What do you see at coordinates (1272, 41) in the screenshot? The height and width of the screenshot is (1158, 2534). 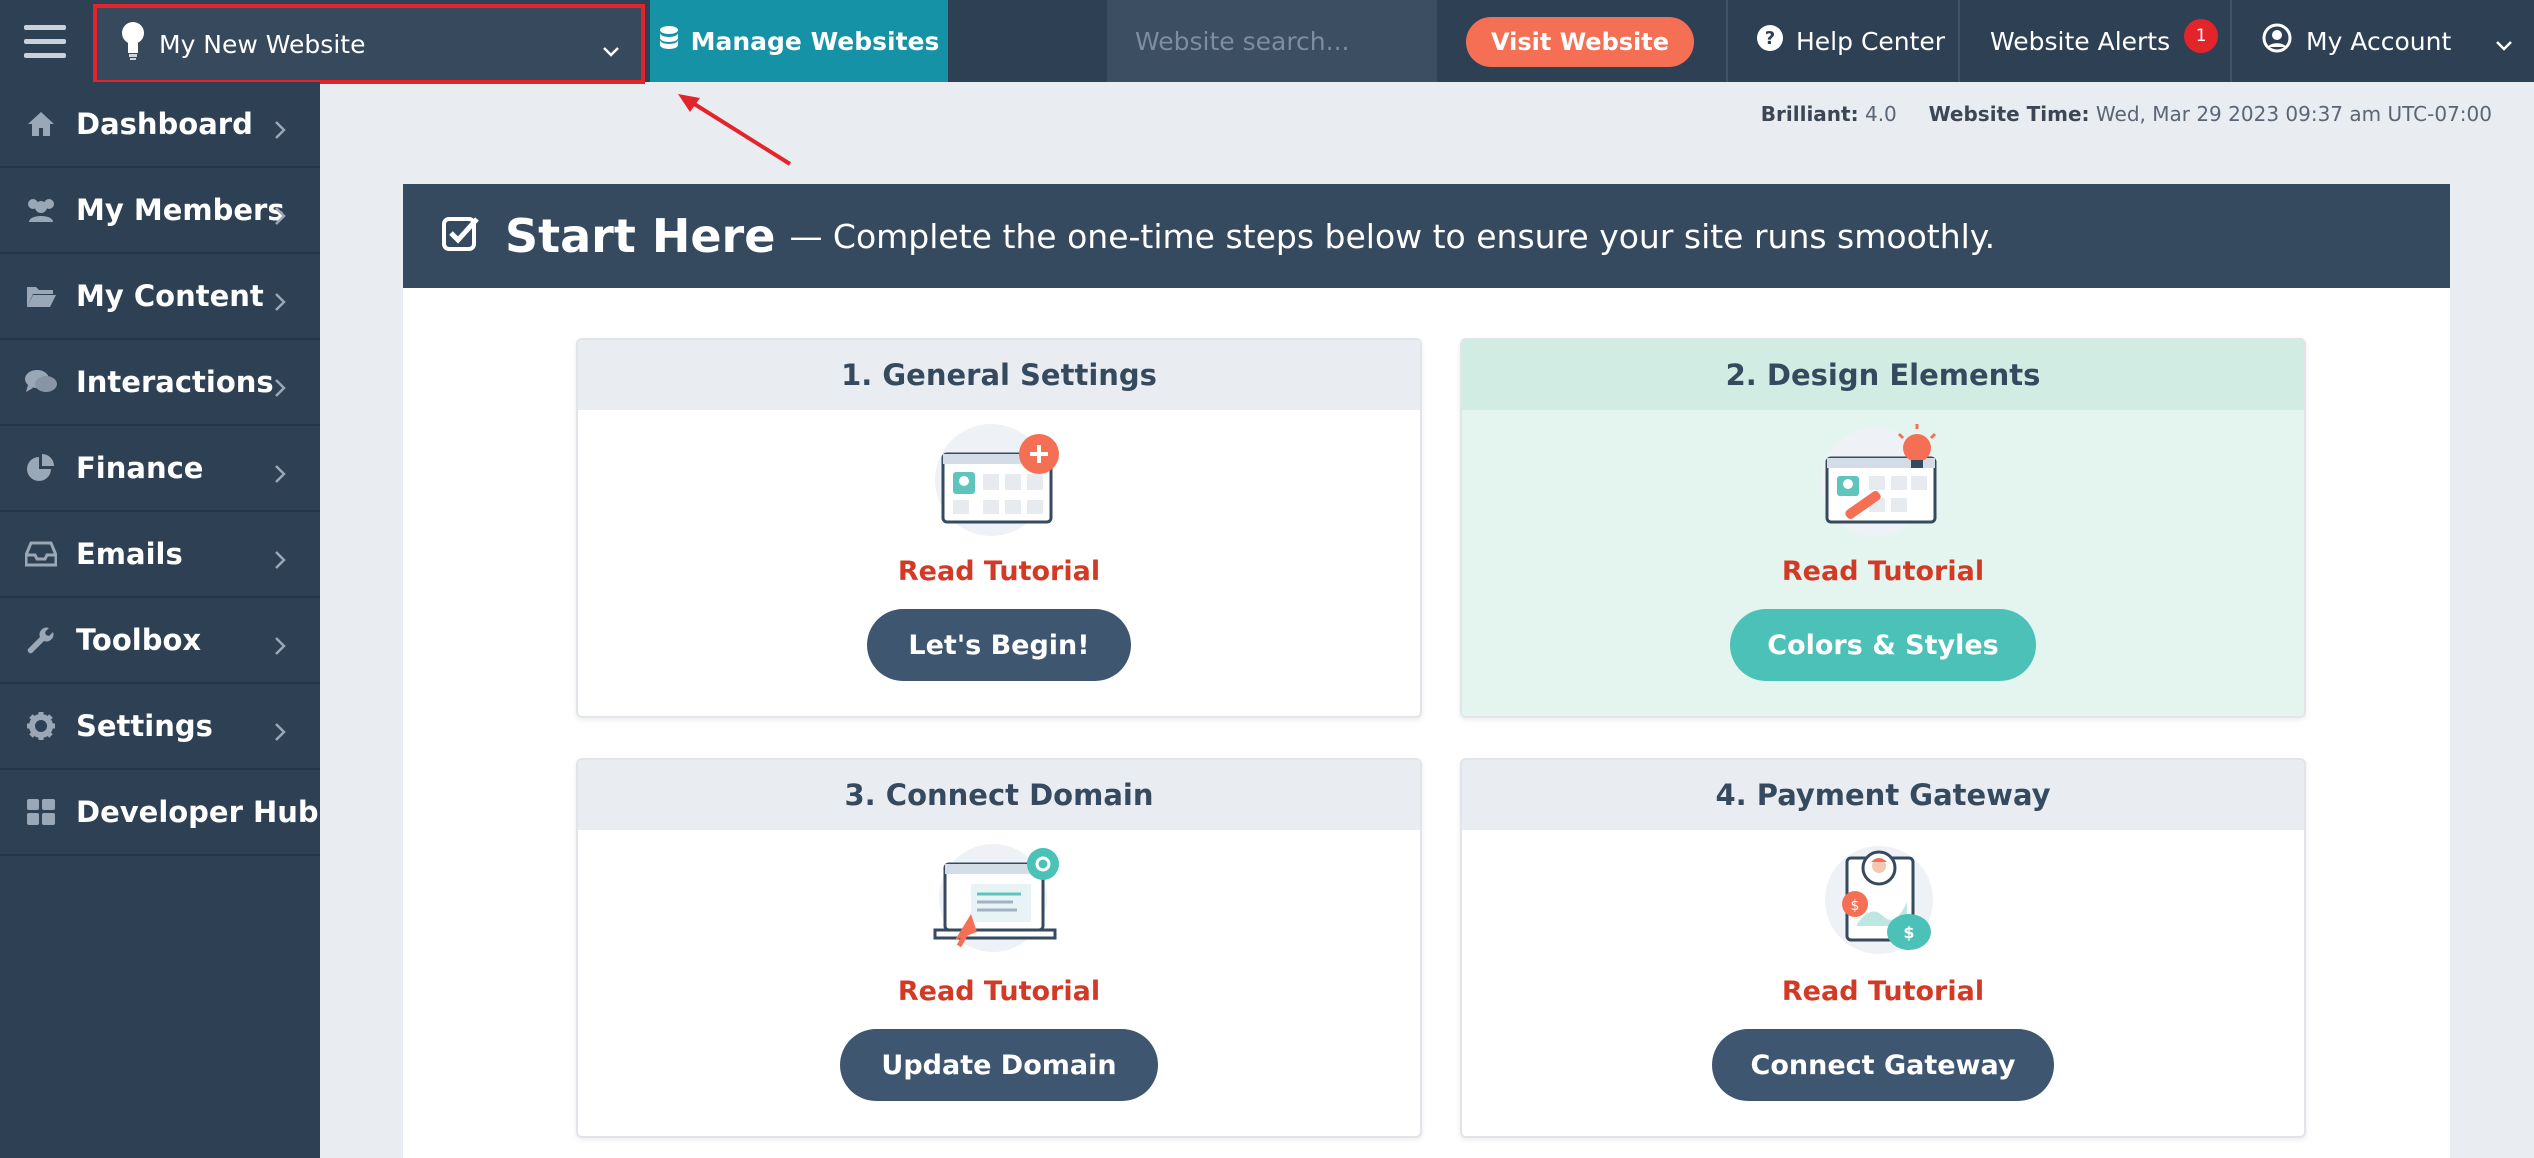 I see `website-search-input` at bounding box center [1272, 41].